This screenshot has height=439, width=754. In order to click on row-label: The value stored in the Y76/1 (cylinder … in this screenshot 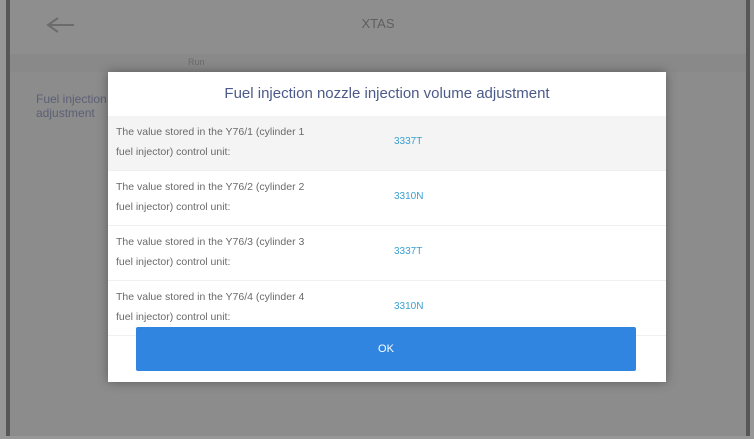, I will do `click(250, 142)`.